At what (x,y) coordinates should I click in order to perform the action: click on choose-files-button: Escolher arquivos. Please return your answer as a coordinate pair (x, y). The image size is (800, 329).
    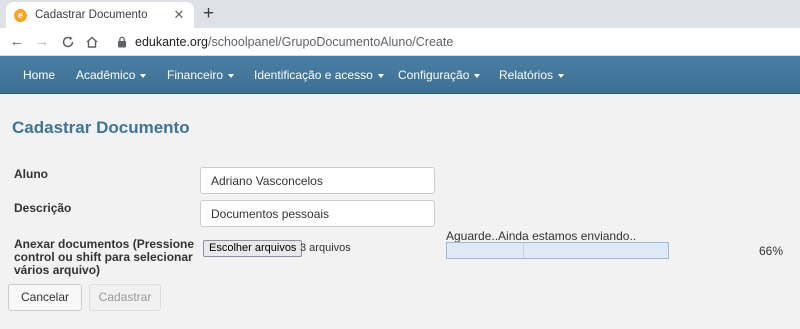
    Looking at the image, I should click on (253, 248).